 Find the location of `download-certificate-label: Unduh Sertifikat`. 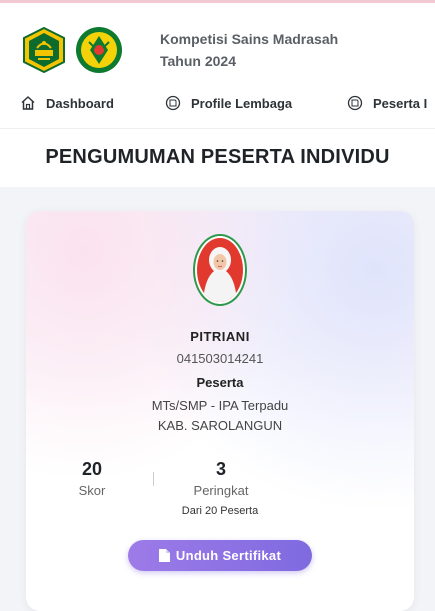

download-certificate-label: Unduh Sertifikat is located at coordinates (228, 555).